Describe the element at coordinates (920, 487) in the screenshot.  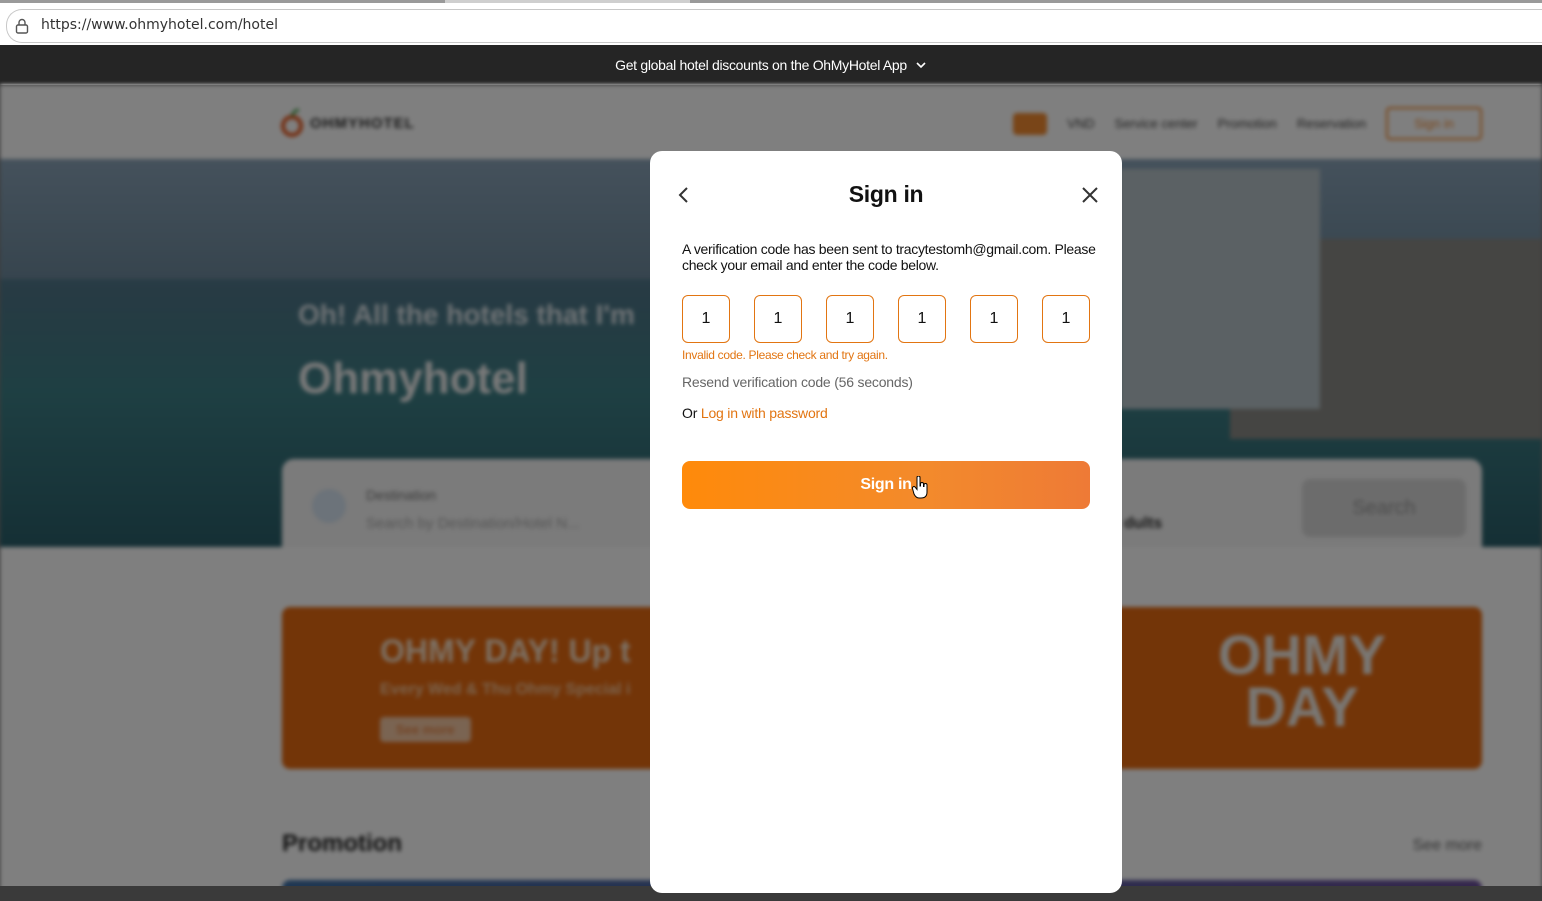
I see `hand-cursor-icon` at that location.